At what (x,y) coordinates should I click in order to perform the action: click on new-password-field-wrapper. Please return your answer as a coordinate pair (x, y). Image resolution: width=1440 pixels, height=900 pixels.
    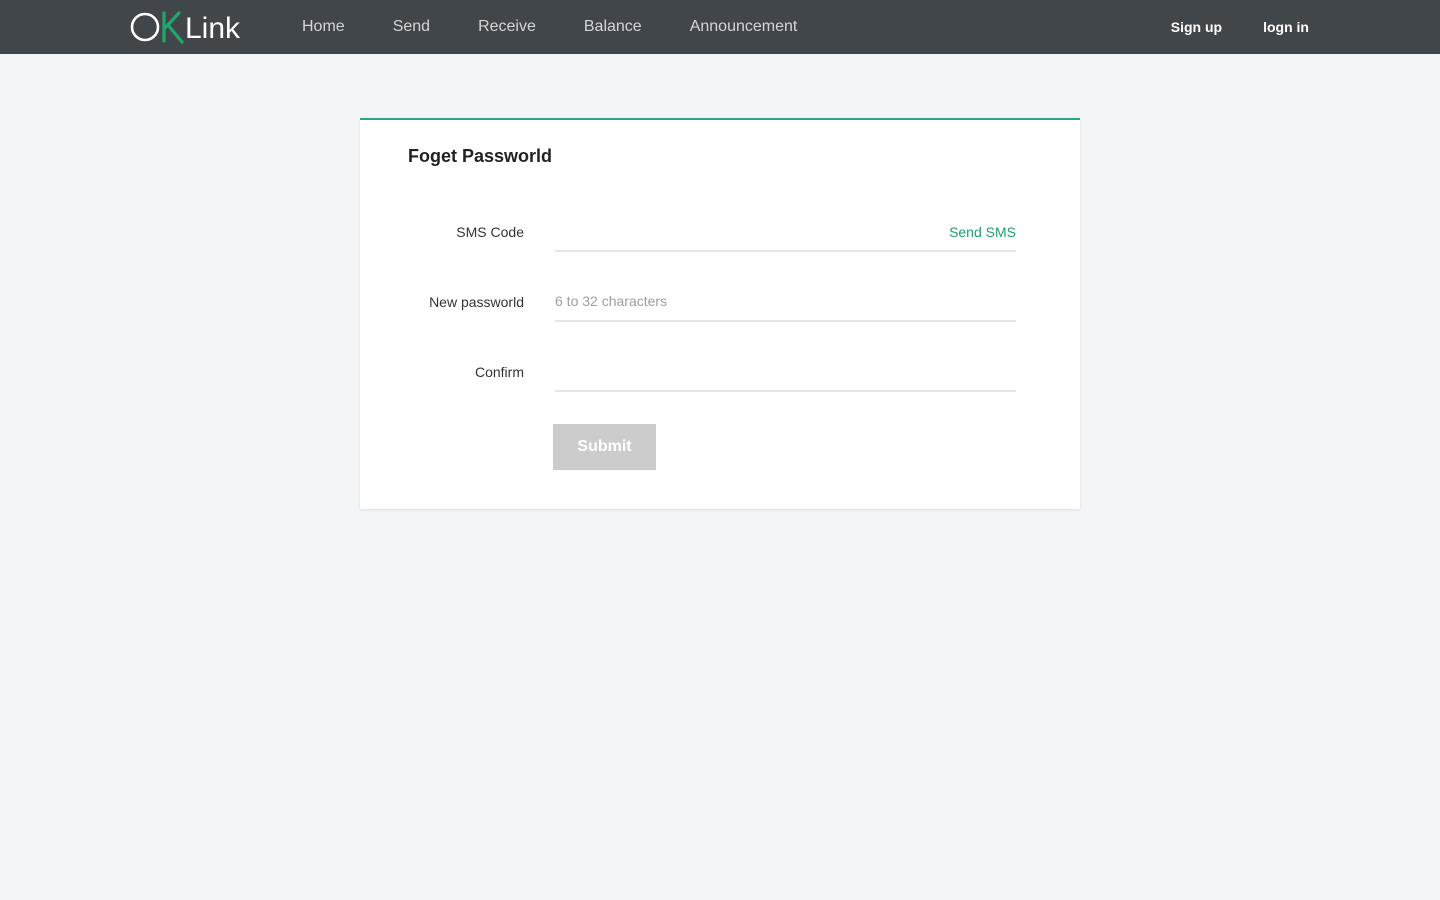
    Looking at the image, I should click on (785, 302).